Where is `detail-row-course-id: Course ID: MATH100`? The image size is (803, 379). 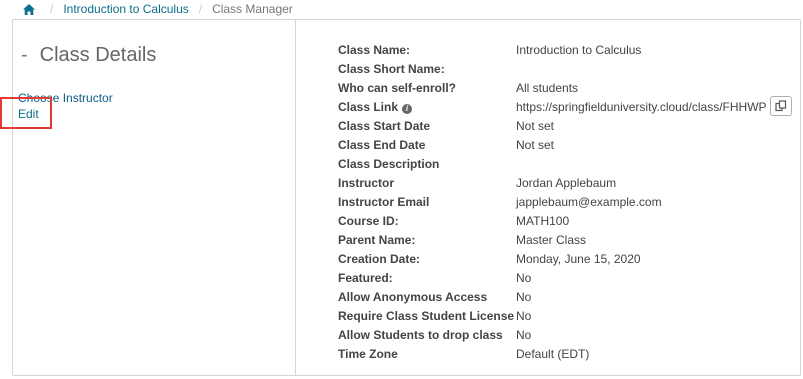
detail-row-course-id: Course ID: MATH100 is located at coordinates (568, 221).